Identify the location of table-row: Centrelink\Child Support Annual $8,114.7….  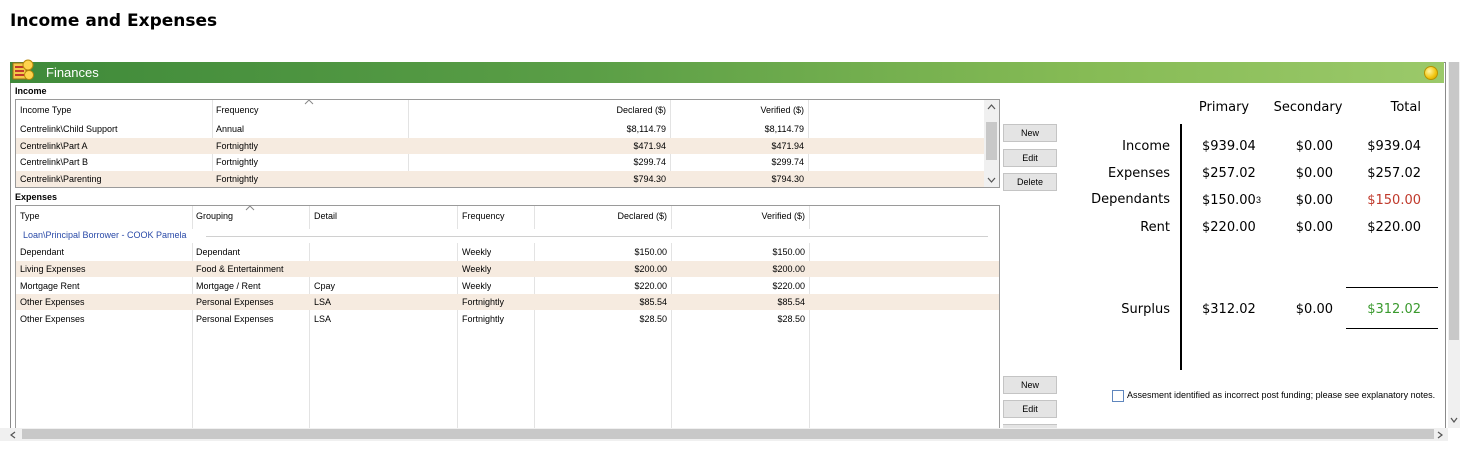
(500, 129).